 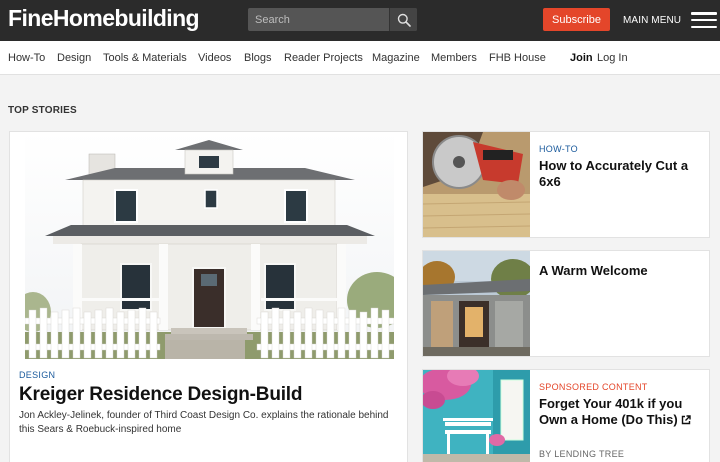 What do you see at coordinates (652, 20) in the screenshot?
I see `main-menu-label: MAIN MENU` at bounding box center [652, 20].